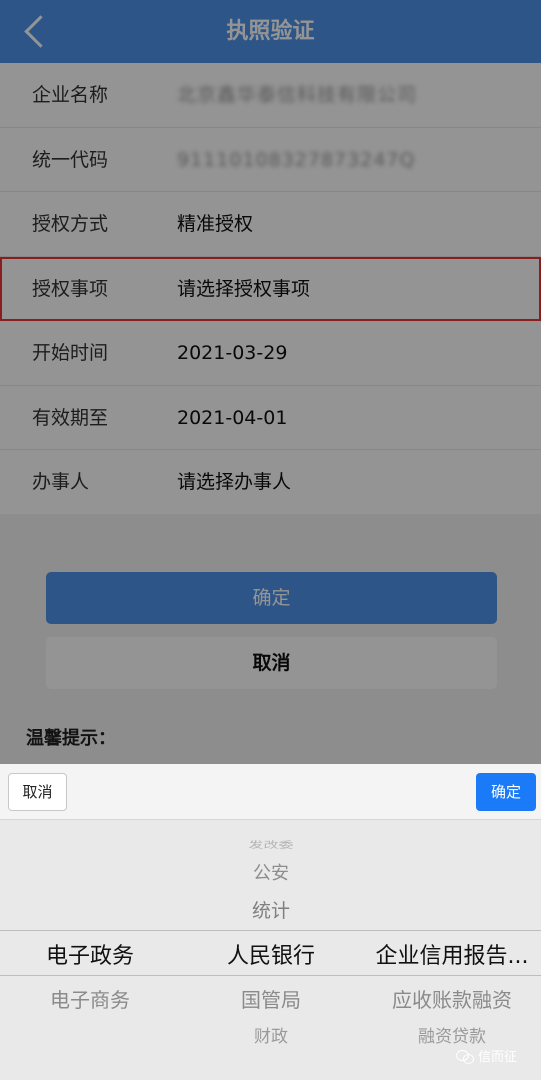 The height and width of the screenshot is (1080, 541). I want to click on picker-col3-option: 融资贷款, so click(451, 1034).